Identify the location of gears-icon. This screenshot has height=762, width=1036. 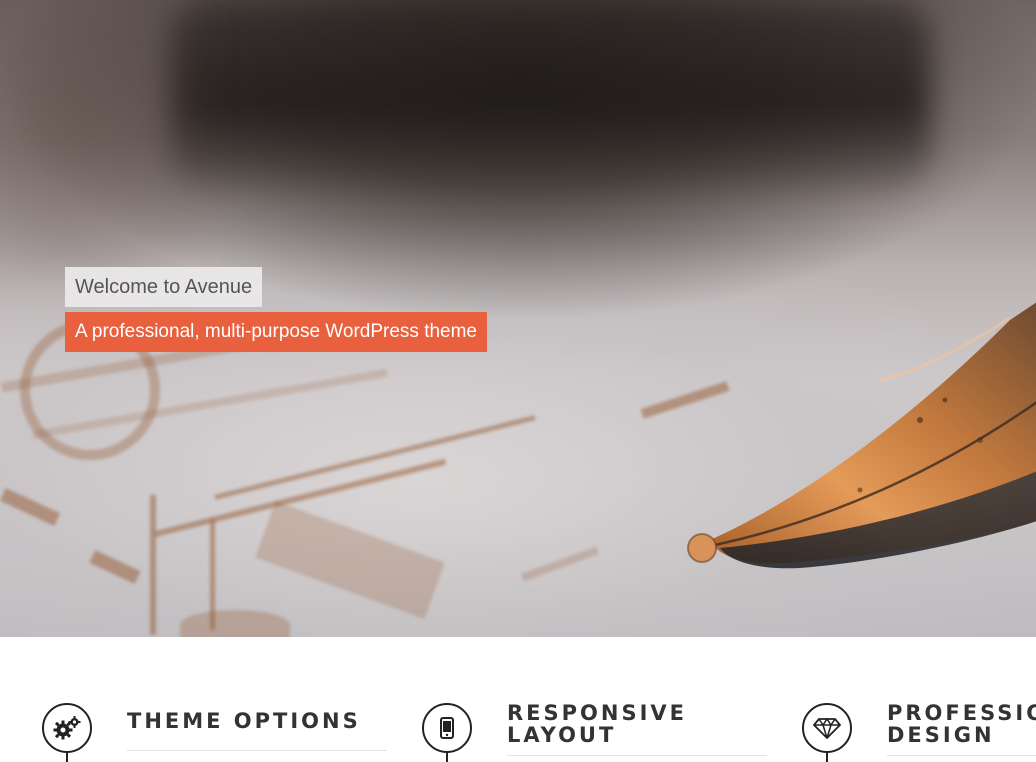
(67, 728).